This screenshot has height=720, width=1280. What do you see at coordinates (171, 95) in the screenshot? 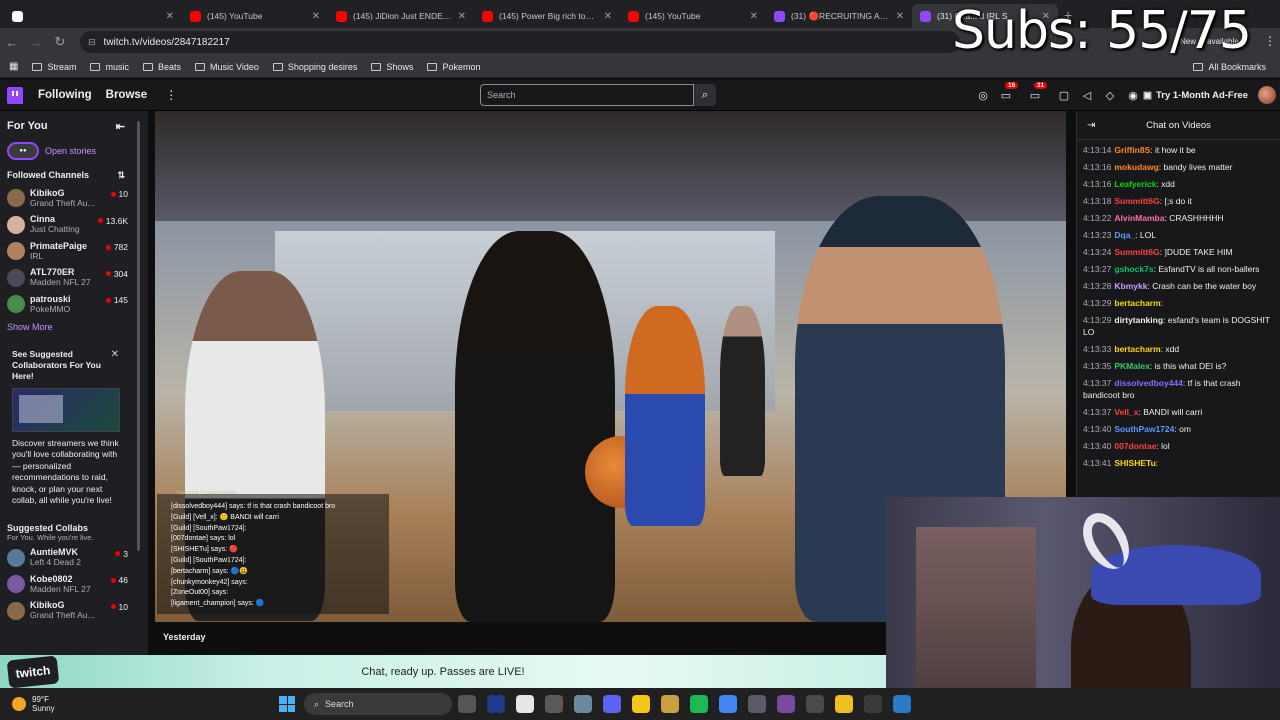
I see `more-menu-icon: ⋮` at bounding box center [171, 95].